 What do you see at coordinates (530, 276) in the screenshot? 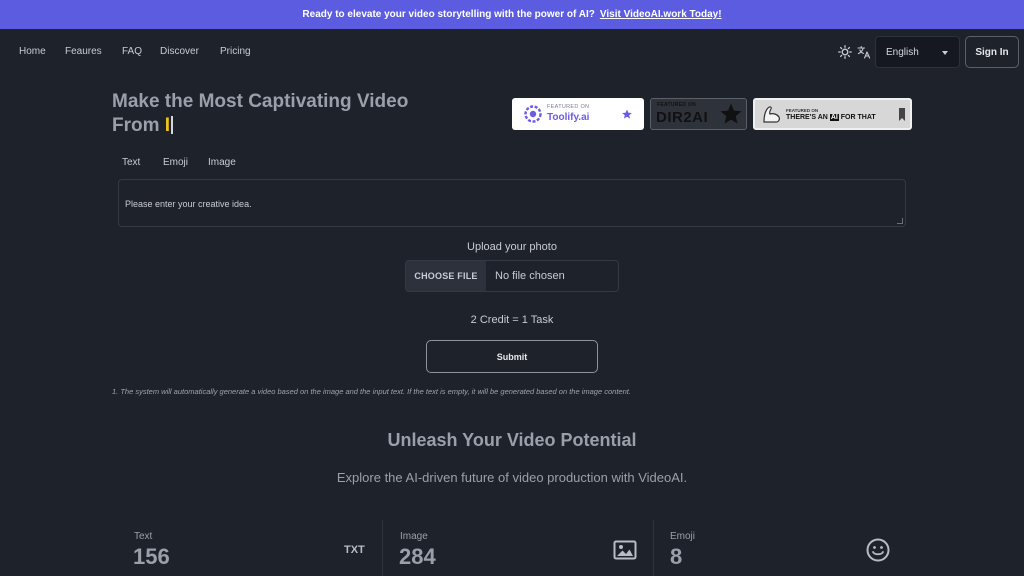
I see `file-status: No file chosen` at bounding box center [530, 276].